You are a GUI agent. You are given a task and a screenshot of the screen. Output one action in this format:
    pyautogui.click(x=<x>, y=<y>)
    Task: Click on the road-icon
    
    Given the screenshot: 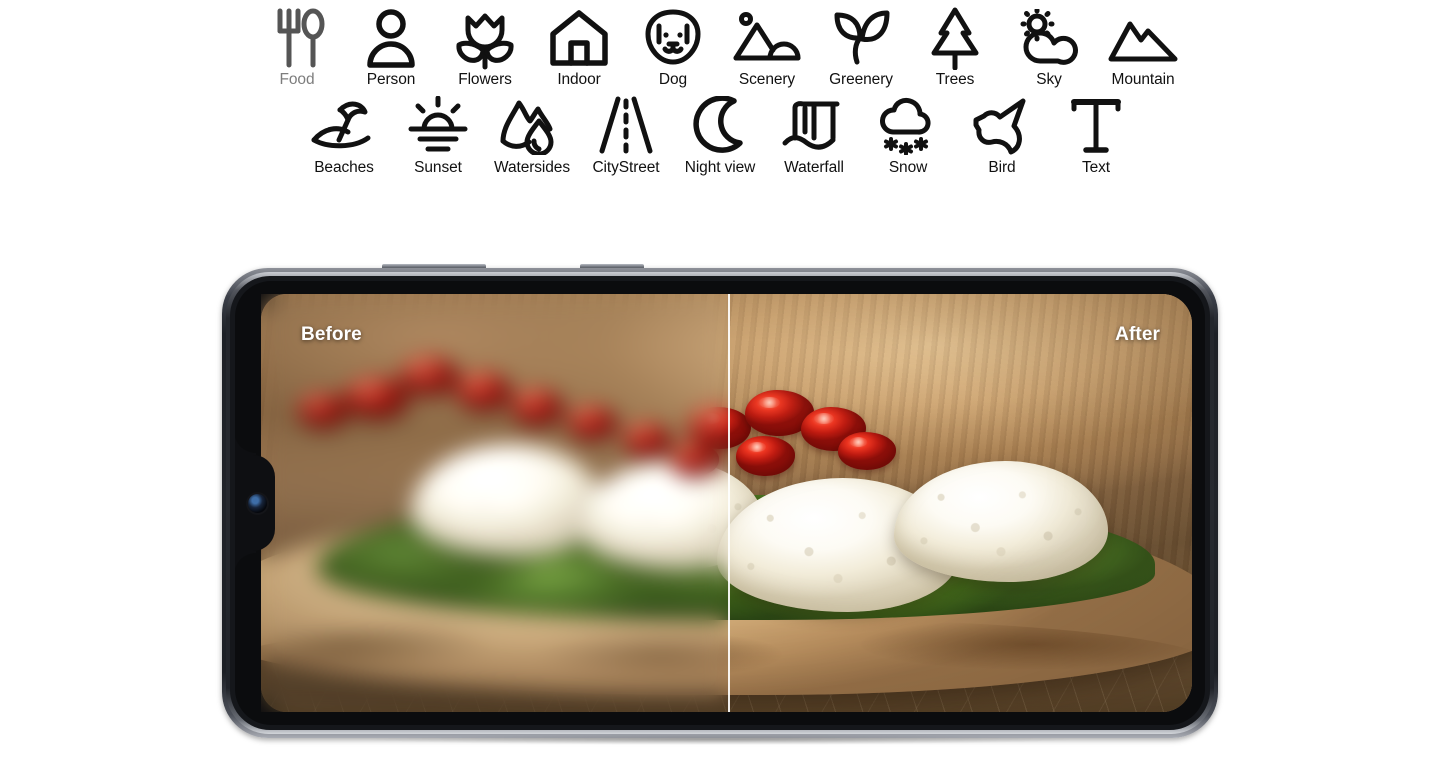 What is the action you would take?
    pyautogui.click(x=626, y=126)
    